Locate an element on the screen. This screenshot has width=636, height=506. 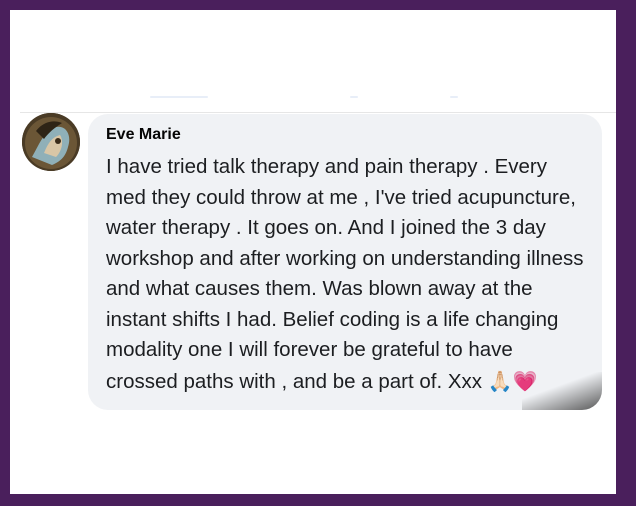
comment-author-name: Eve Marie is located at coordinates (143, 135).